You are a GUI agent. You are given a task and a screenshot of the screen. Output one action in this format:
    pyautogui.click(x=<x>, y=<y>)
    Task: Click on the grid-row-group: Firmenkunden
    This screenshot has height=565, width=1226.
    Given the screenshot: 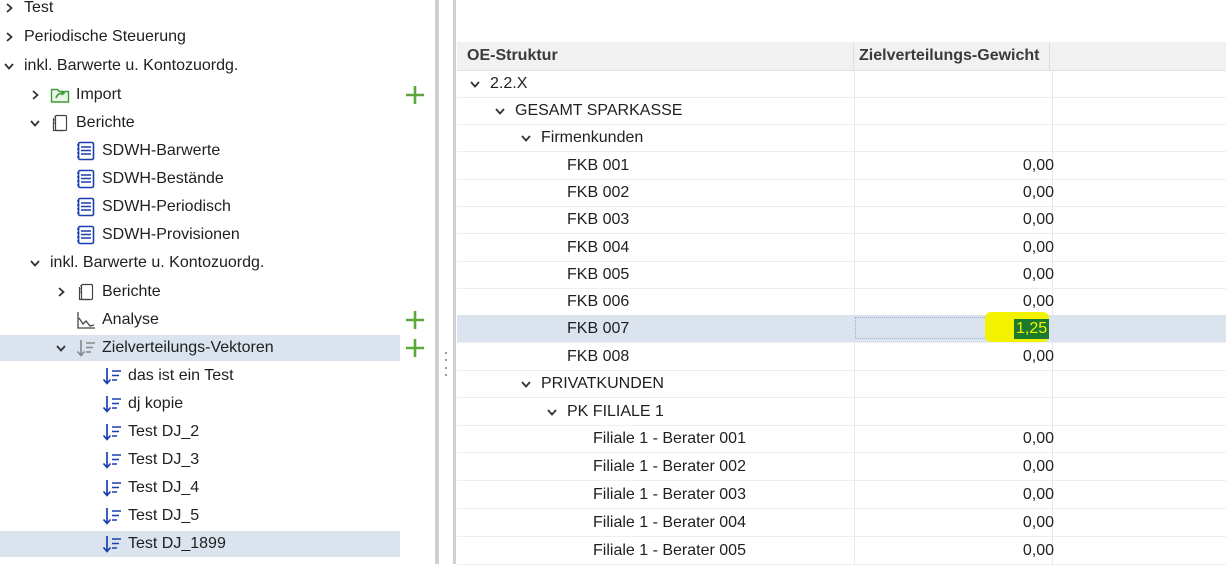 What is the action you would take?
    pyautogui.click(x=841, y=138)
    